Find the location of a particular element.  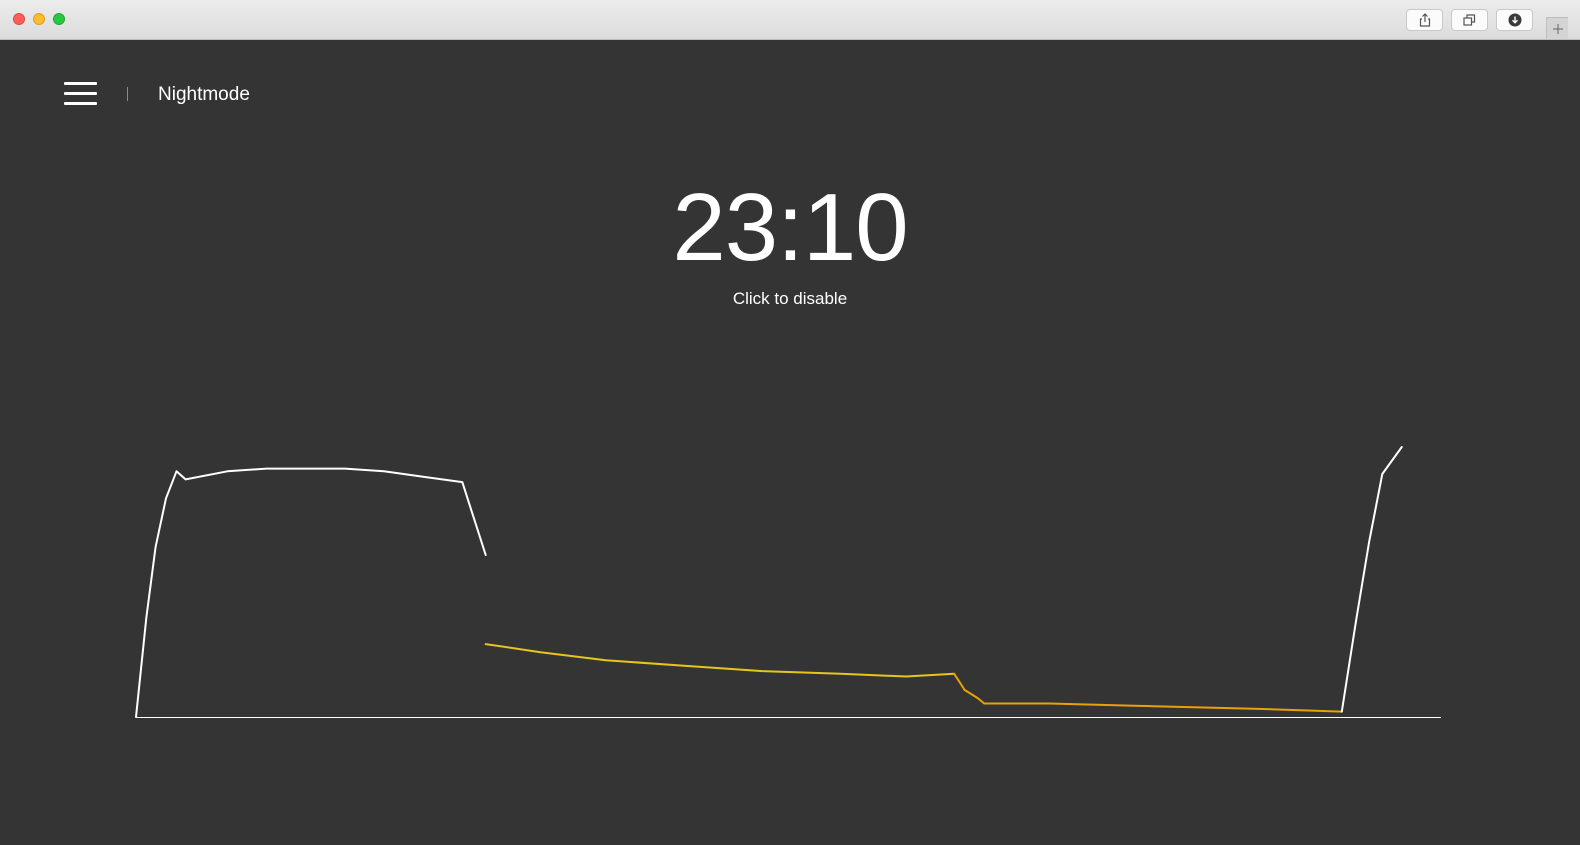

tab-overview-button is located at coordinates (1469, 20).